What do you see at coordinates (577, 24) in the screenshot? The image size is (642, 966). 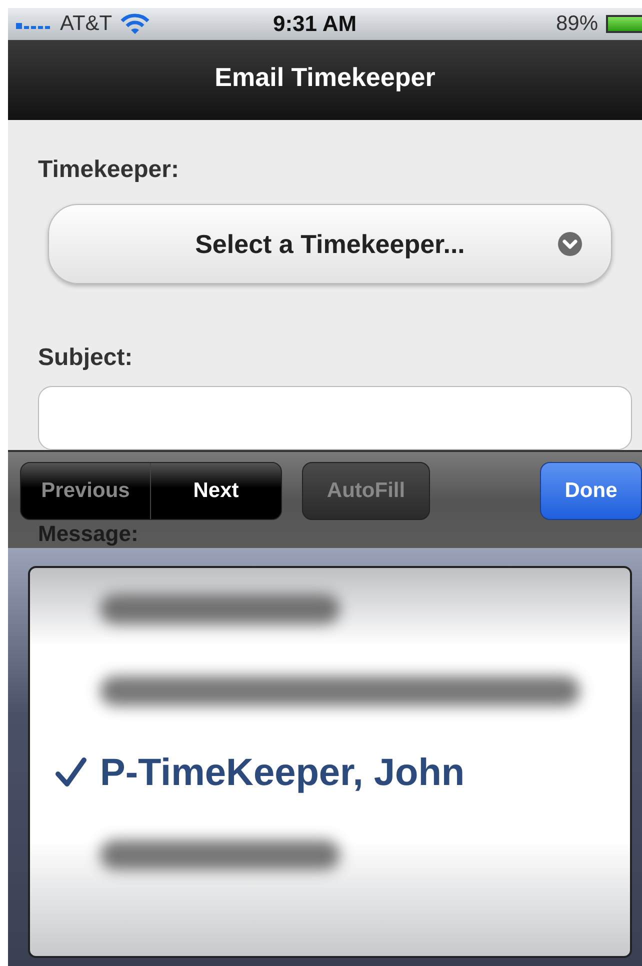 I see `battery-percent: 89%` at bounding box center [577, 24].